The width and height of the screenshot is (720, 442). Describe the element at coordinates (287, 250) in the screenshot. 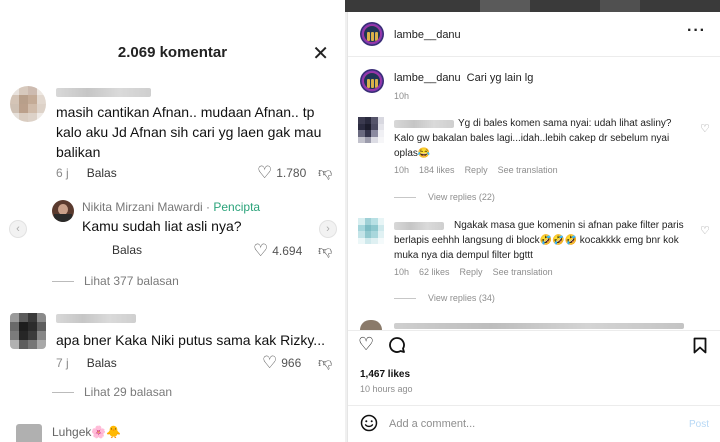

I see `like-count: 4.694` at that location.